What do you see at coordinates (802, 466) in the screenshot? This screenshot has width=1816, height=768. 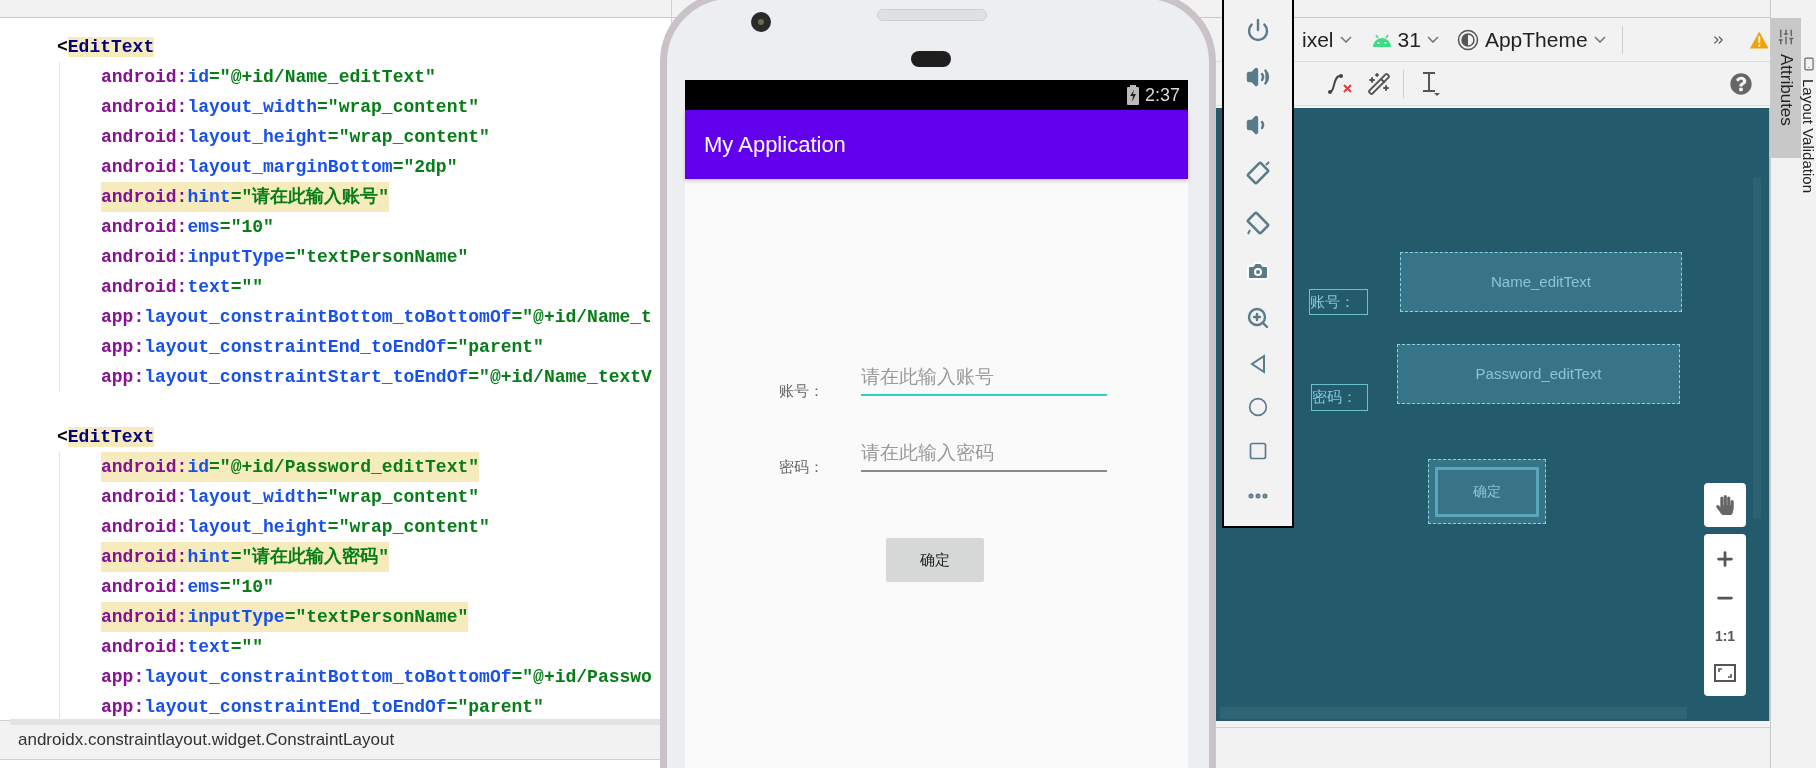 I see `field-label: 密码：` at bounding box center [802, 466].